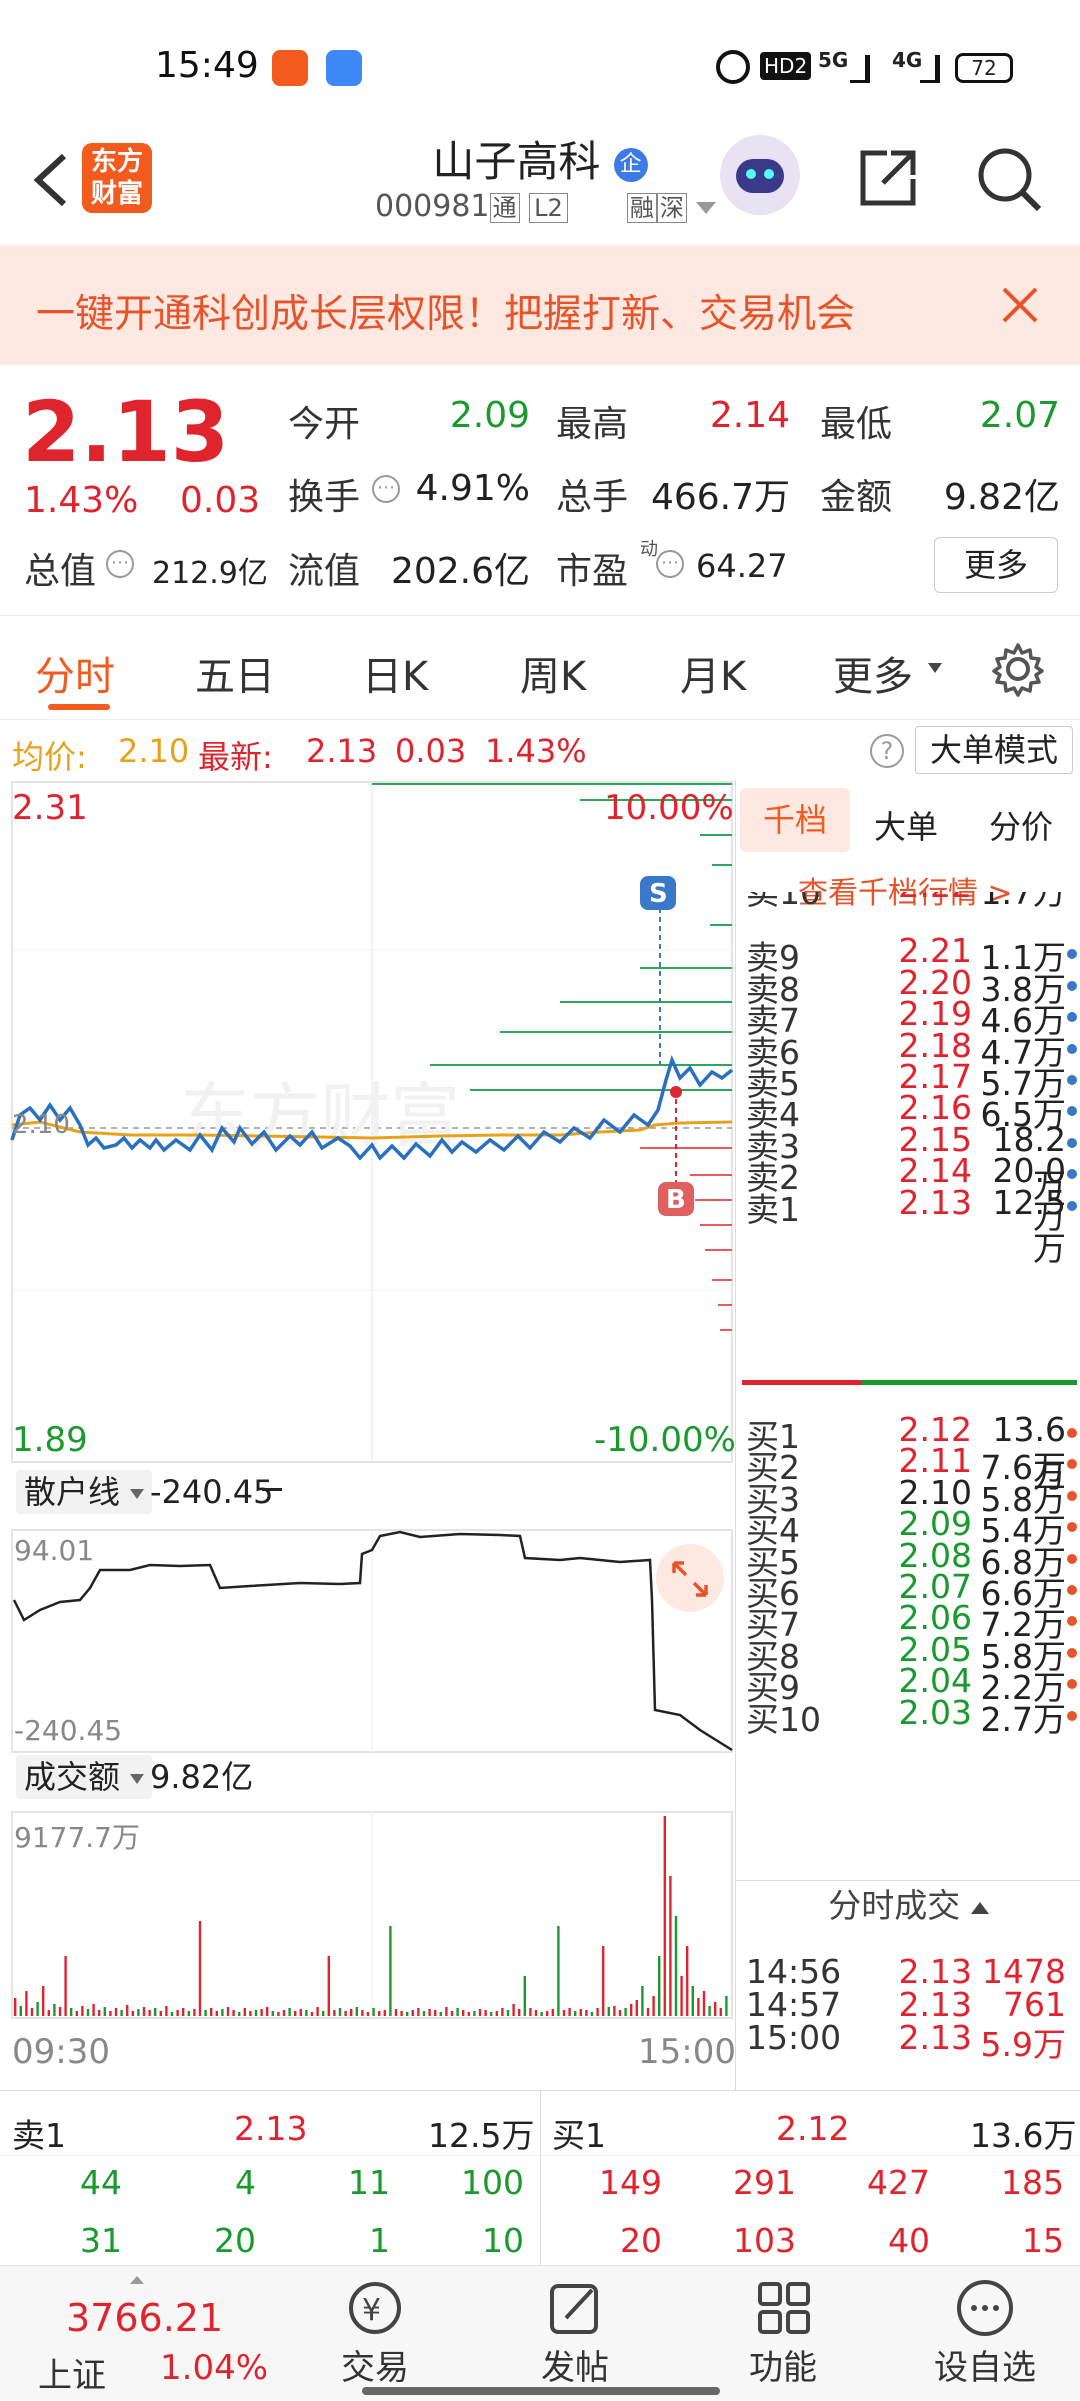 This screenshot has width=1080, height=2401. I want to click on app-notification-icon, so click(290, 68).